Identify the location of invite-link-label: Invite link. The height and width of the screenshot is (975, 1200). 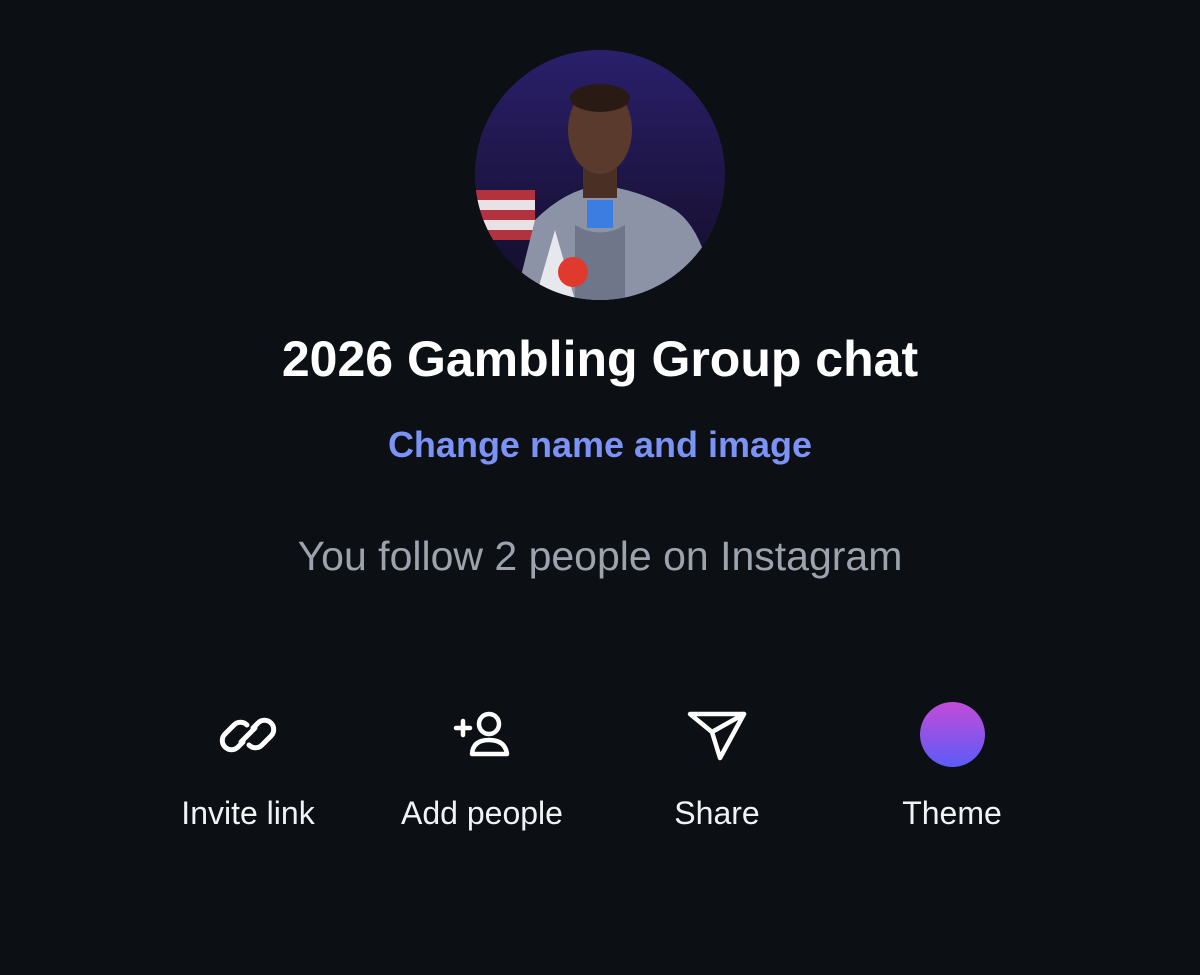
(248, 813).